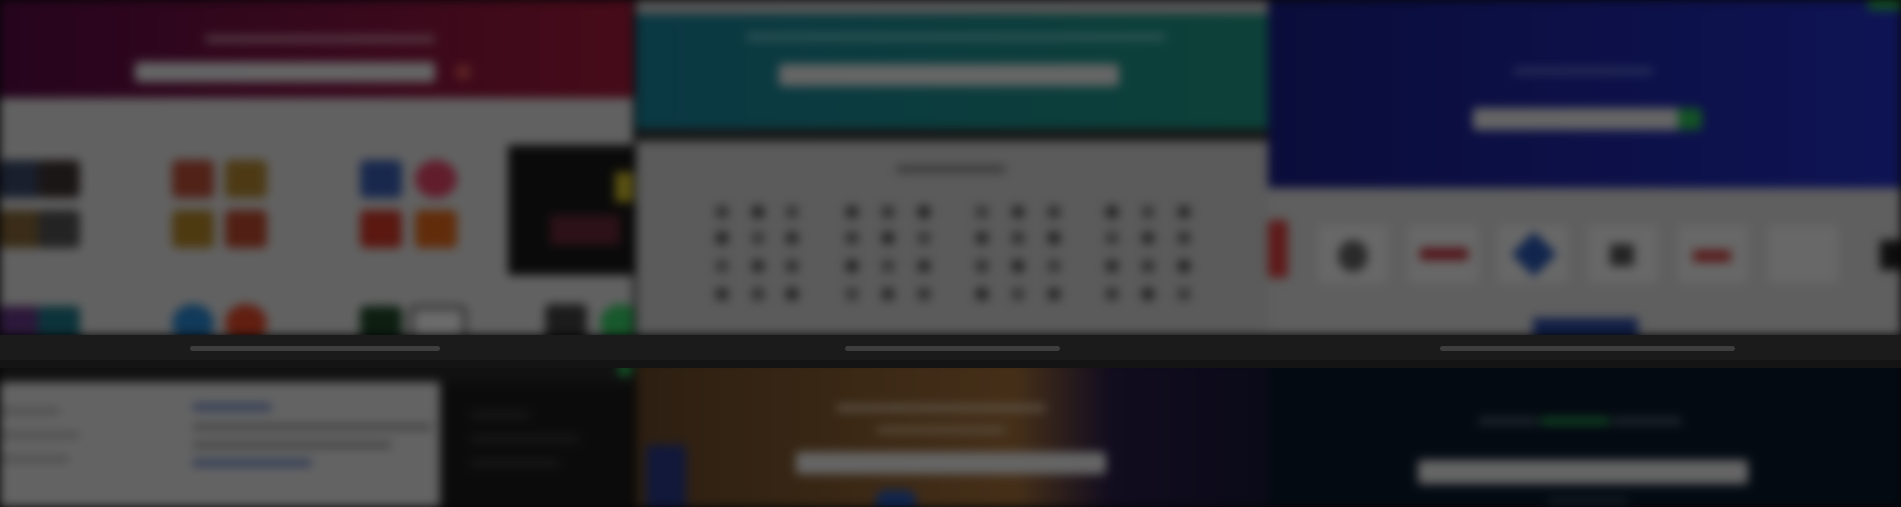  What do you see at coordinates (1575, 421) in the screenshot?
I see `hero-highlight` at bounding box center [1575, 421].